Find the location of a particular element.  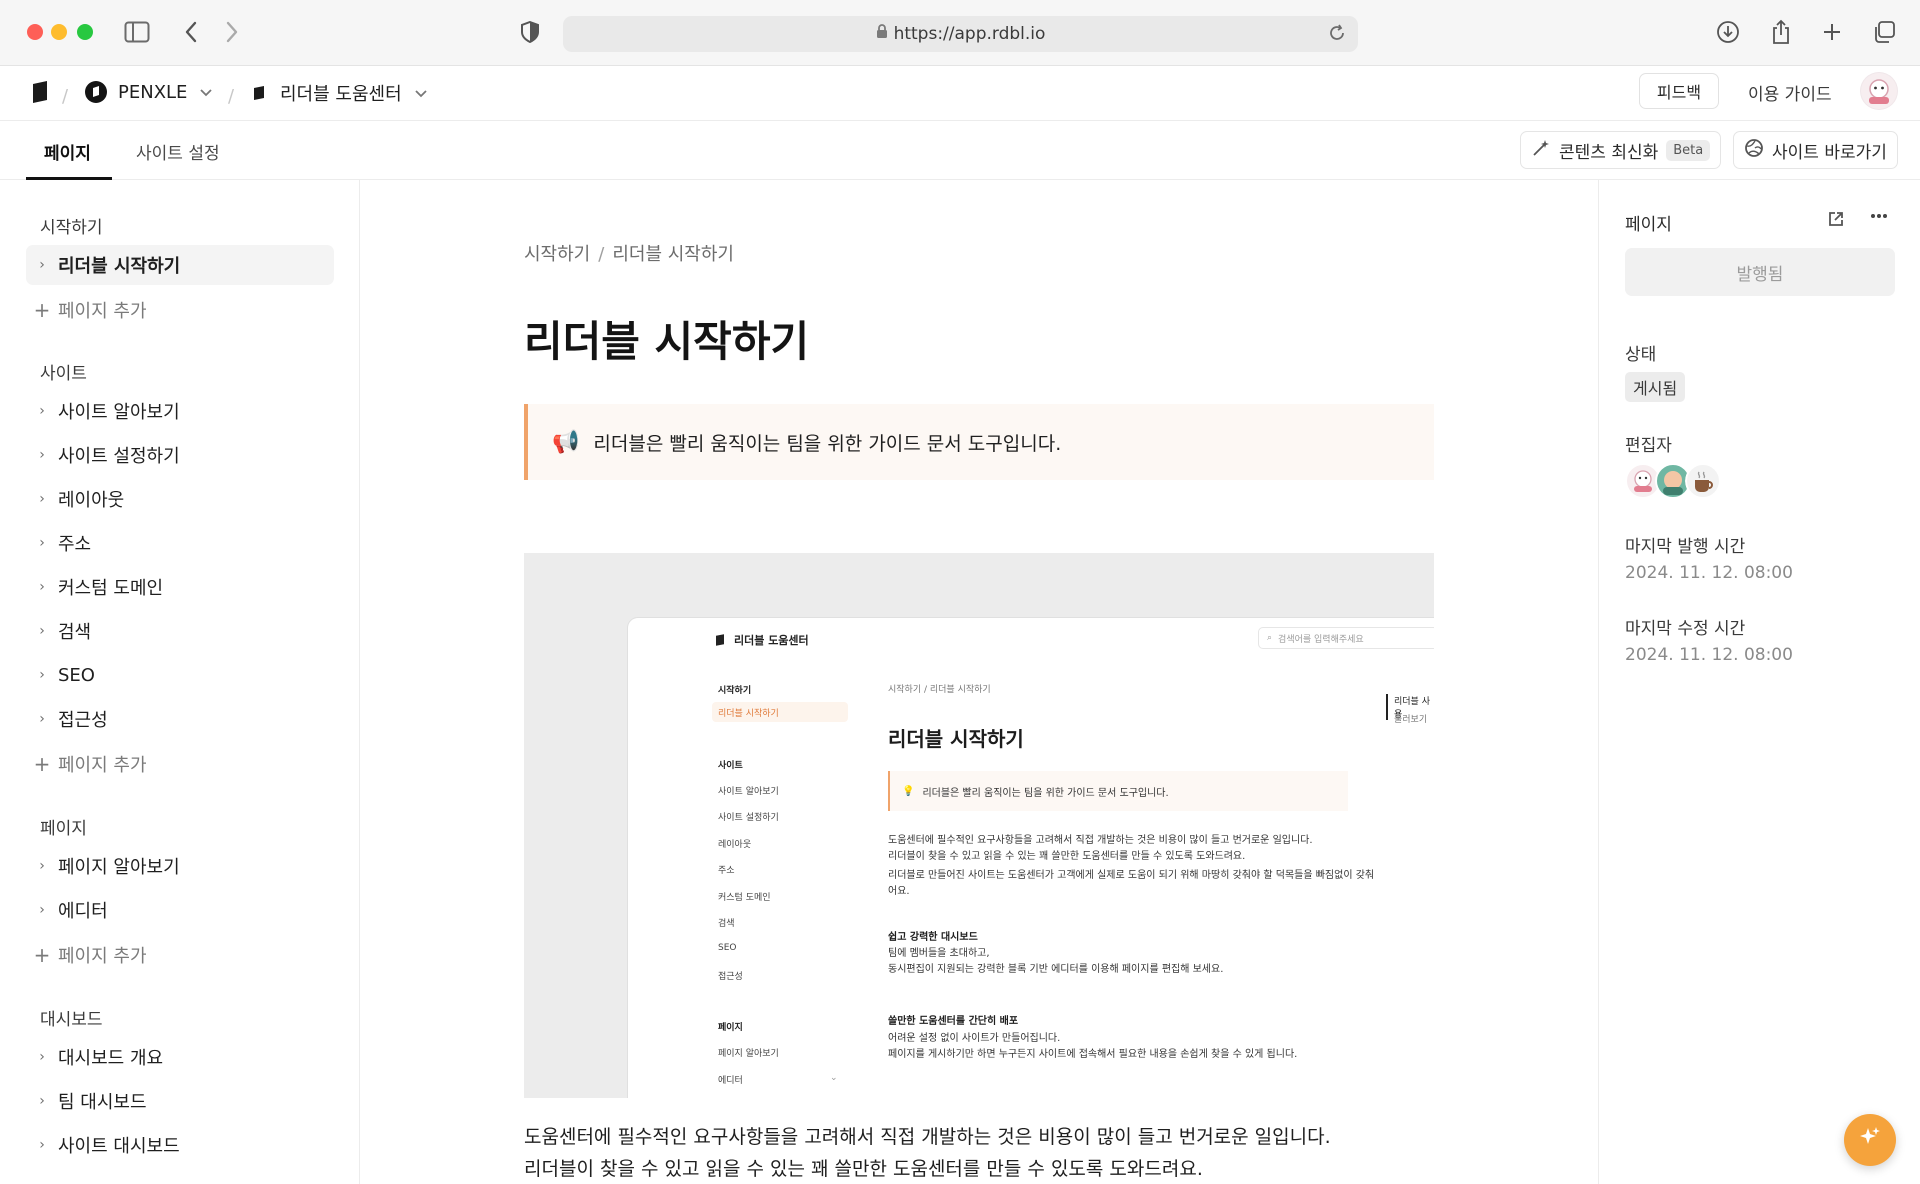

download-icon is located at coordinates (1728, 32).